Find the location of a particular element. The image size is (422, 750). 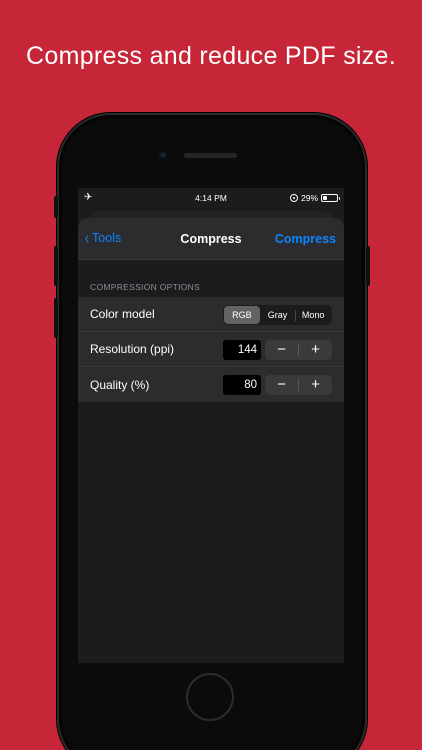

color-model-segmented-control: RGB Gray Mono is located at coordinates (277, 315).